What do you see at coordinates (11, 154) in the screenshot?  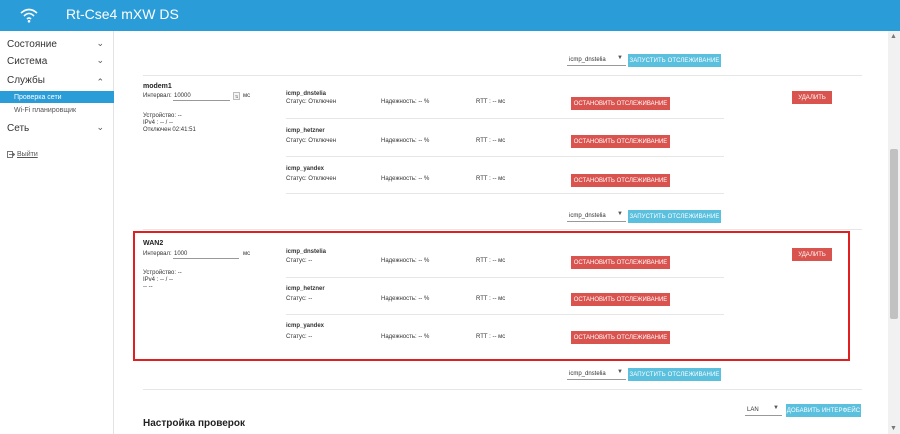 I see `logout-icon` at bounding box center [11, 154].